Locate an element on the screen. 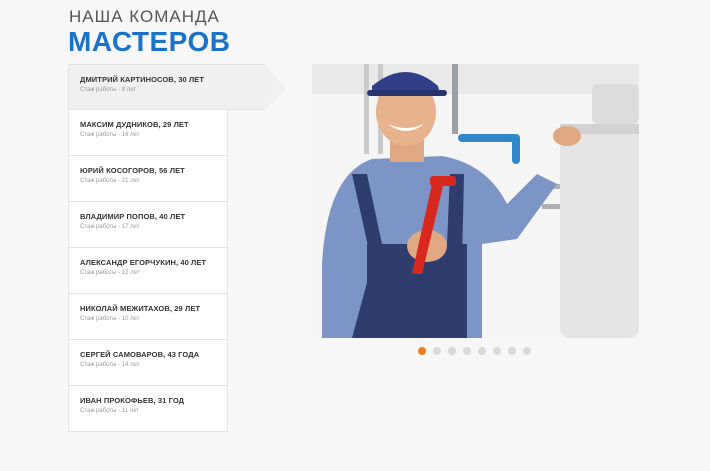 The image size is (710, 471). master-experience: Стаж работы - 17 лет is located at coordinates (110, 227).